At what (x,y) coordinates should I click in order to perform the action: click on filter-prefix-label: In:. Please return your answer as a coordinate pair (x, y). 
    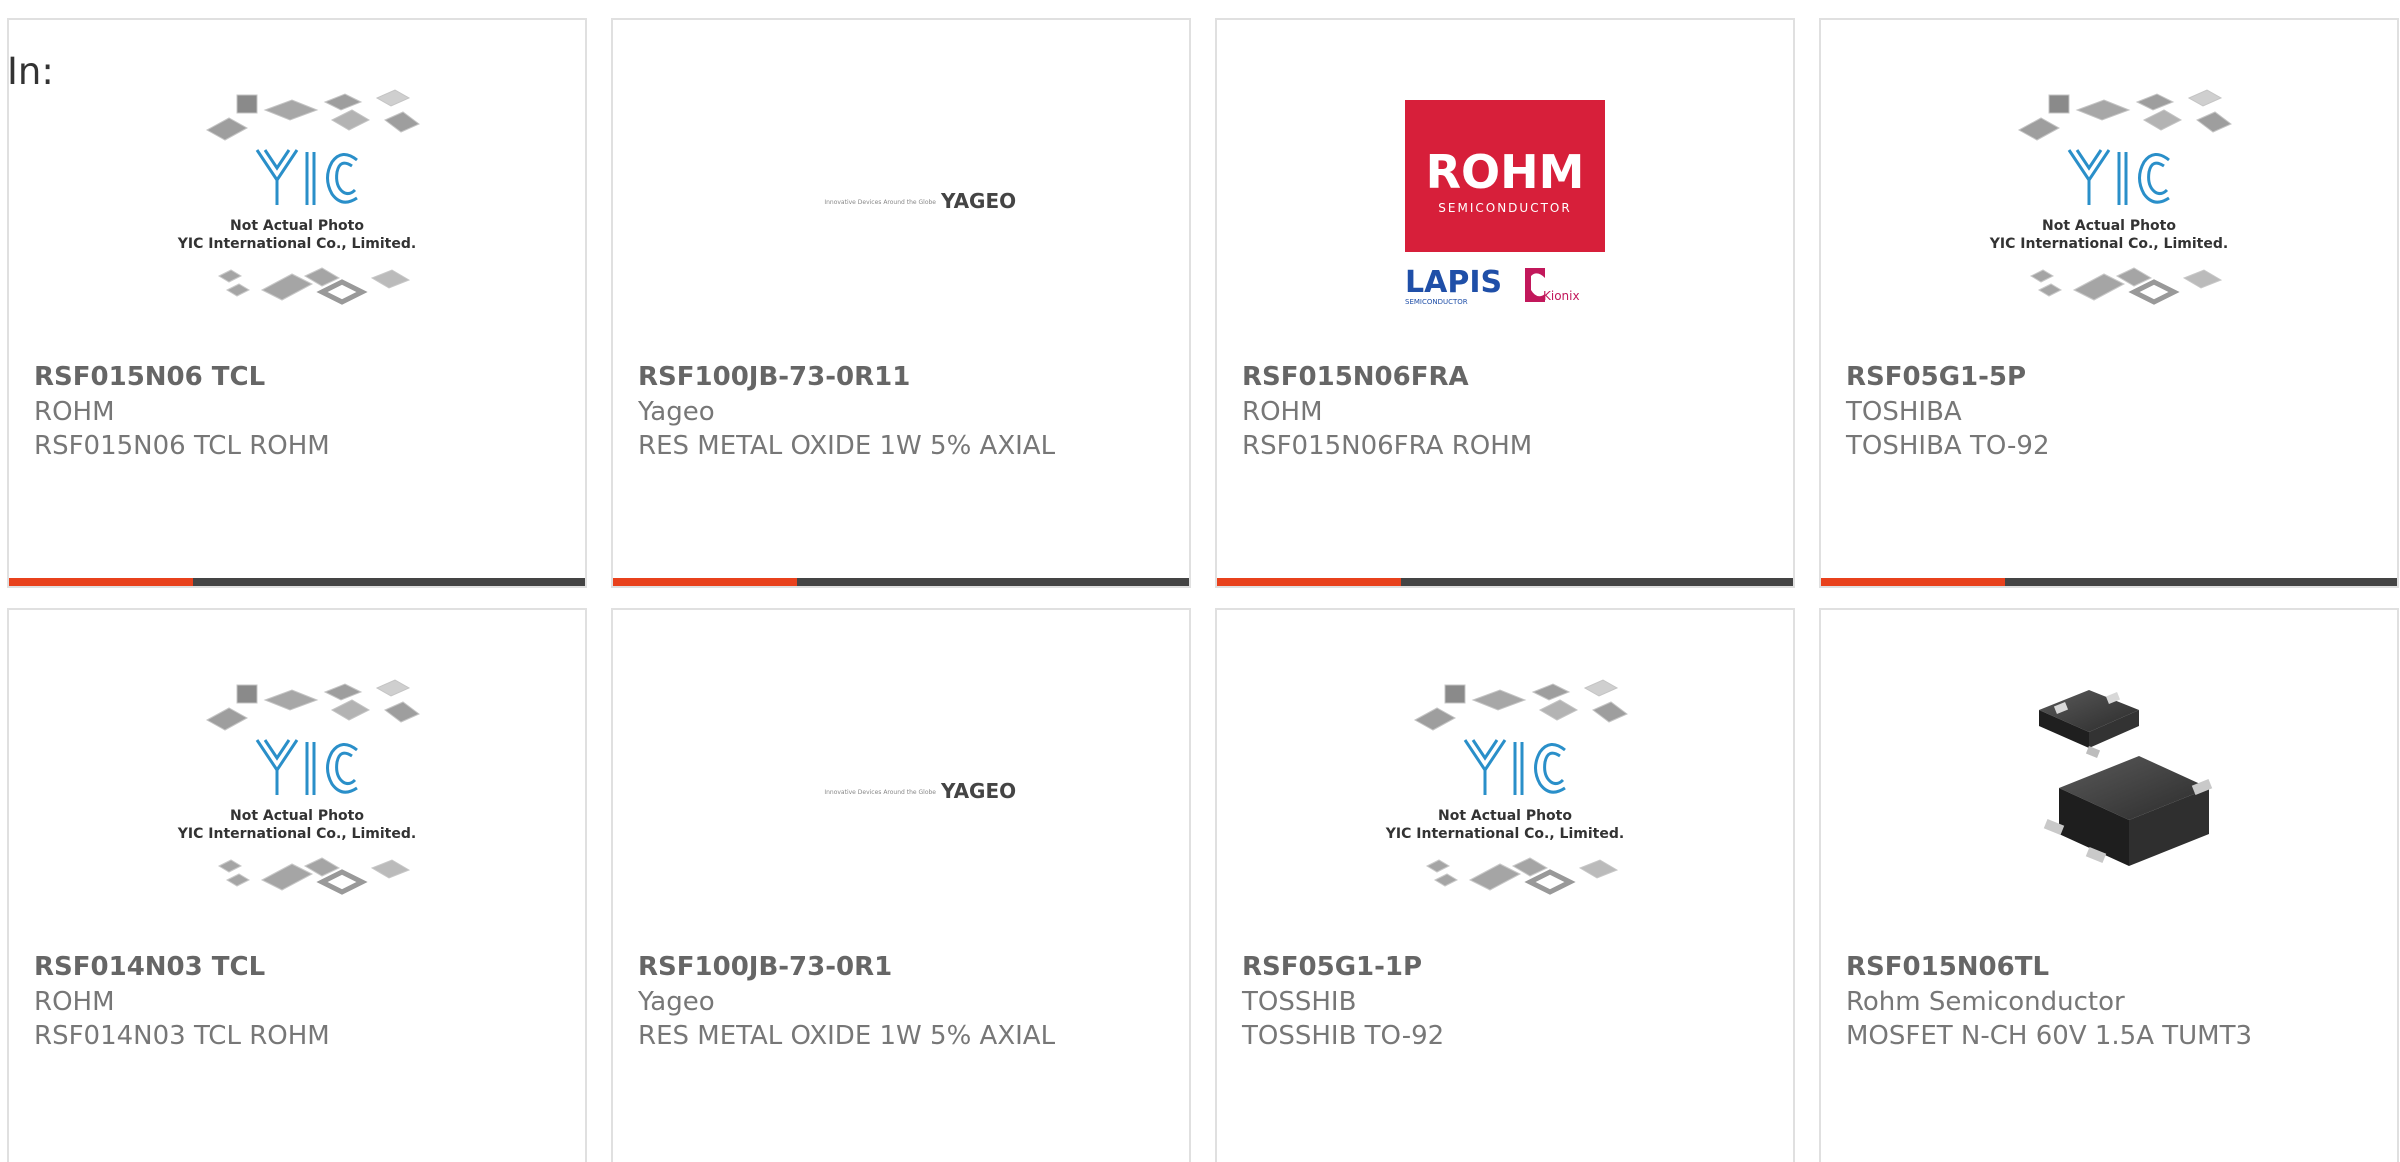
    Looking at the image, I should click on (30, 71).